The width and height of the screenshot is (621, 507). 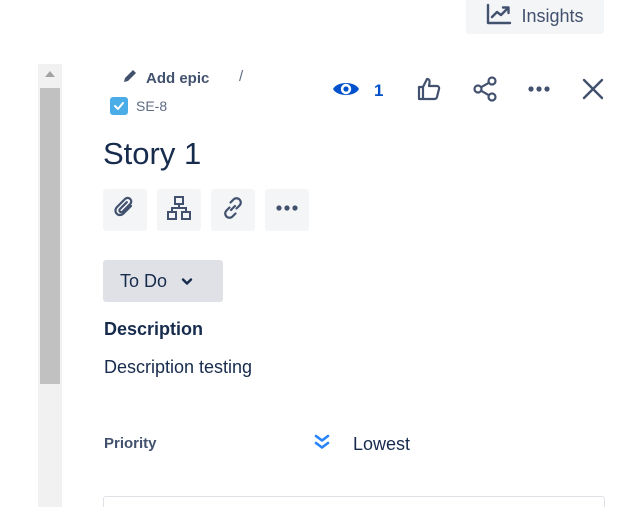 I want to click on add-epic-label: Add epic, so click(x=178, y=78).